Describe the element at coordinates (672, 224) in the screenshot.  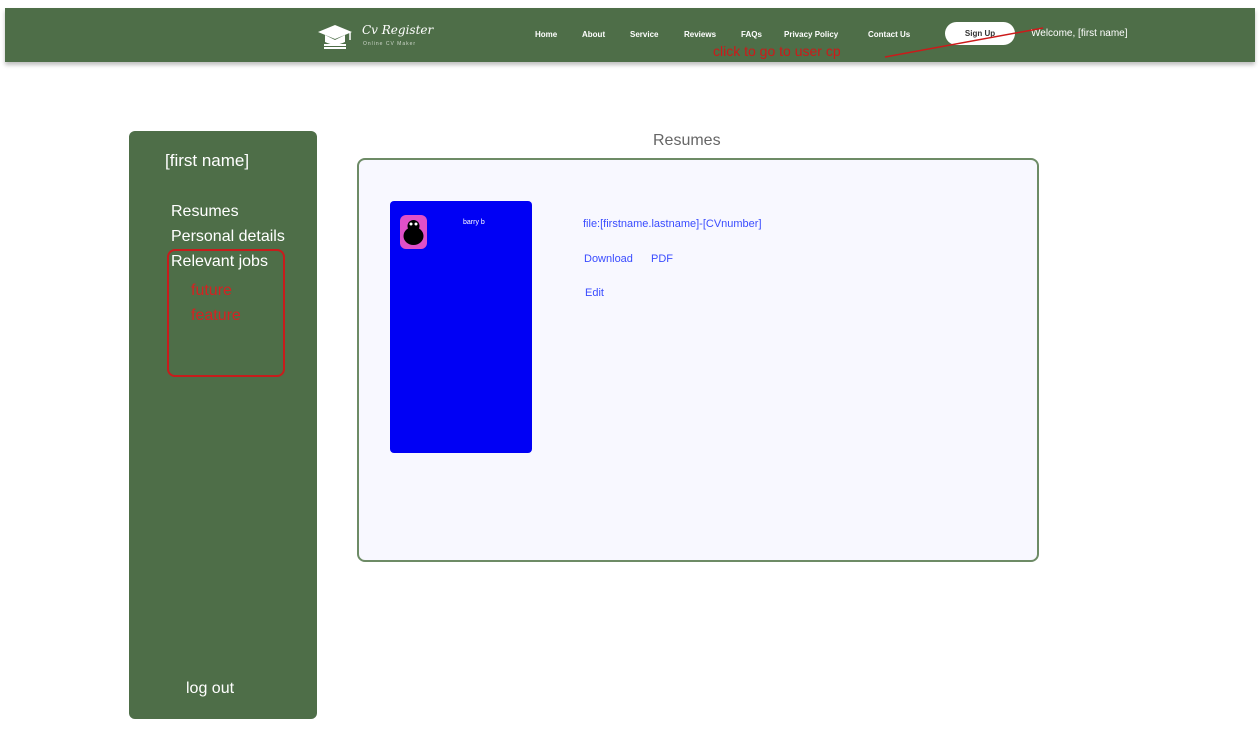
I see `resume-file-link: file:[firstname.lastname]-[CVnumber]` at that location.